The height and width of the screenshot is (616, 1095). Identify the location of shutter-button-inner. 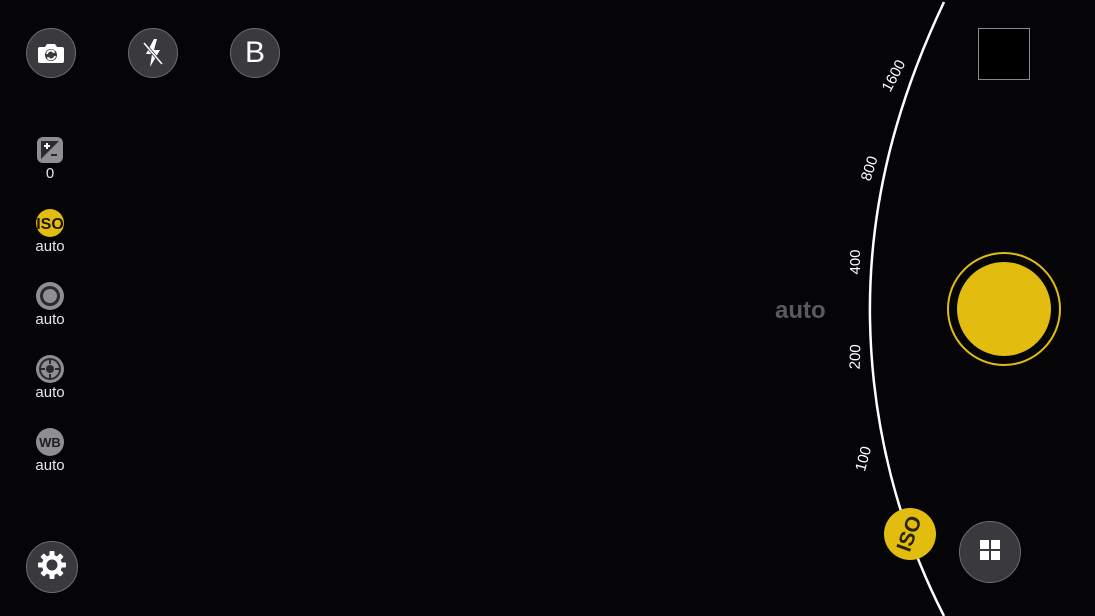
(1004, 309).